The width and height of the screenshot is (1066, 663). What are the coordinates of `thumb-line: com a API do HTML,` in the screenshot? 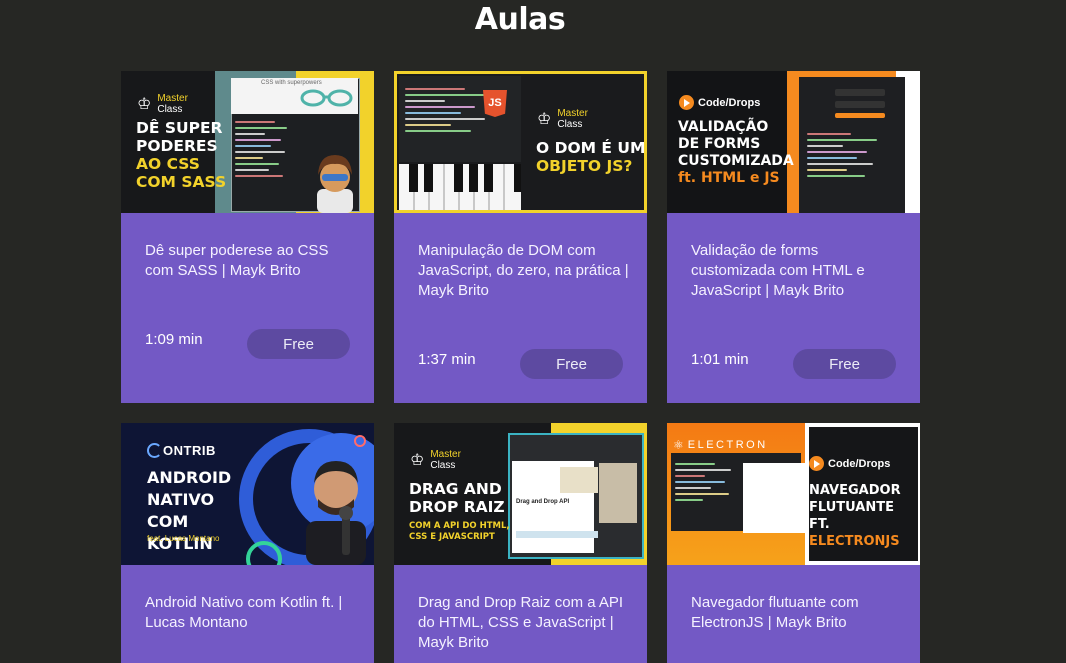 It's located at (459, 526).